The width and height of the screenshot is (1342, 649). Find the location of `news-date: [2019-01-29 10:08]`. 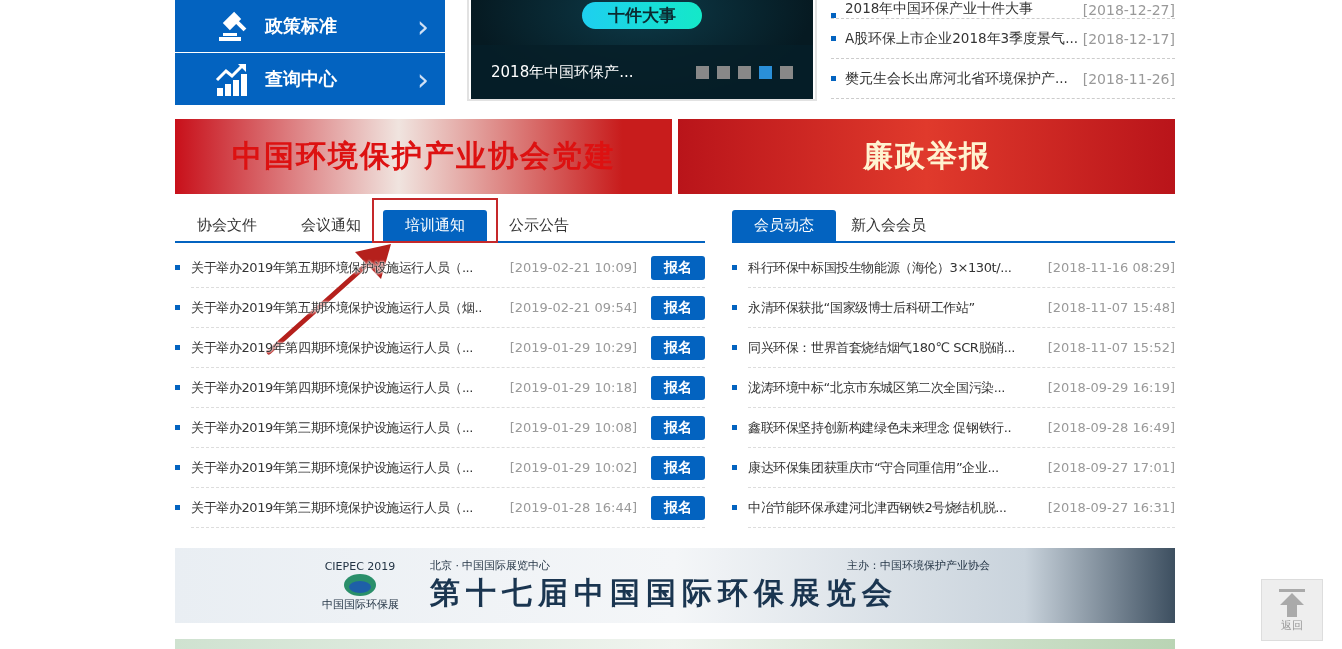

news-date: [2019-01-29 10:08] is located at coordinates (573, 427).